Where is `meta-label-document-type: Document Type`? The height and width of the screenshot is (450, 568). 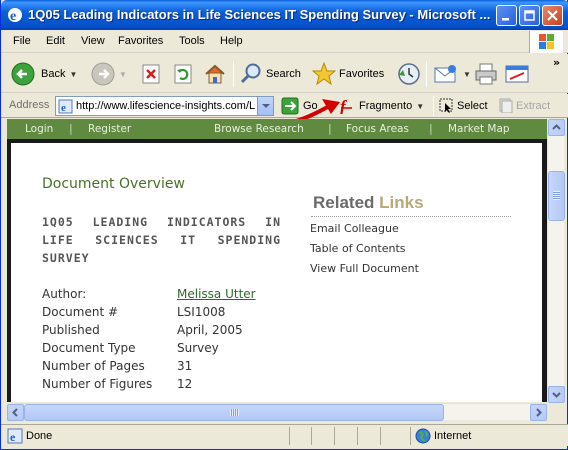
meta-label-document-type: Document Type is located at coordinates (89, 348).